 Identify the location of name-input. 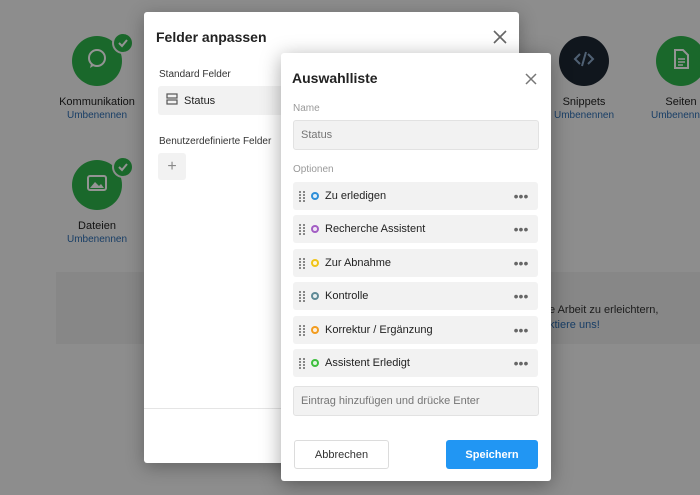
(416, 135).